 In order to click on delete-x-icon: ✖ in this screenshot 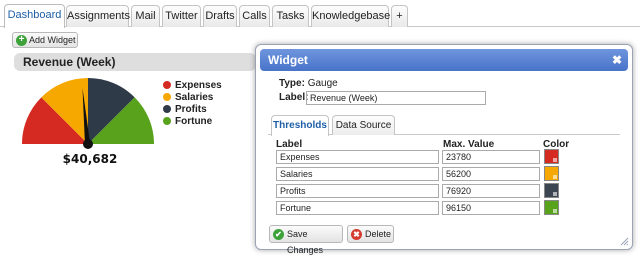, I will do `click(356, 234)`.